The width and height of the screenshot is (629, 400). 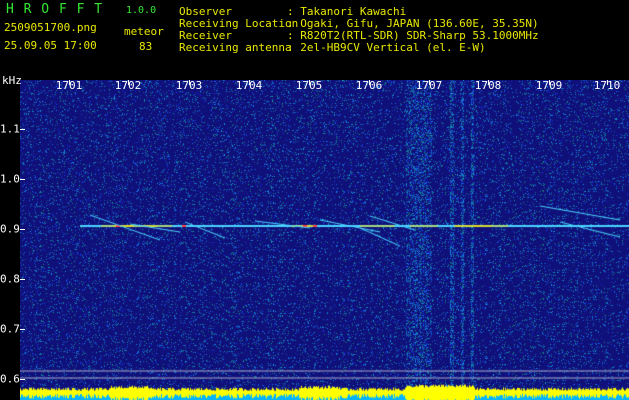 I want to click on y-tick-label: 1.0, so click(x=10, y=179).